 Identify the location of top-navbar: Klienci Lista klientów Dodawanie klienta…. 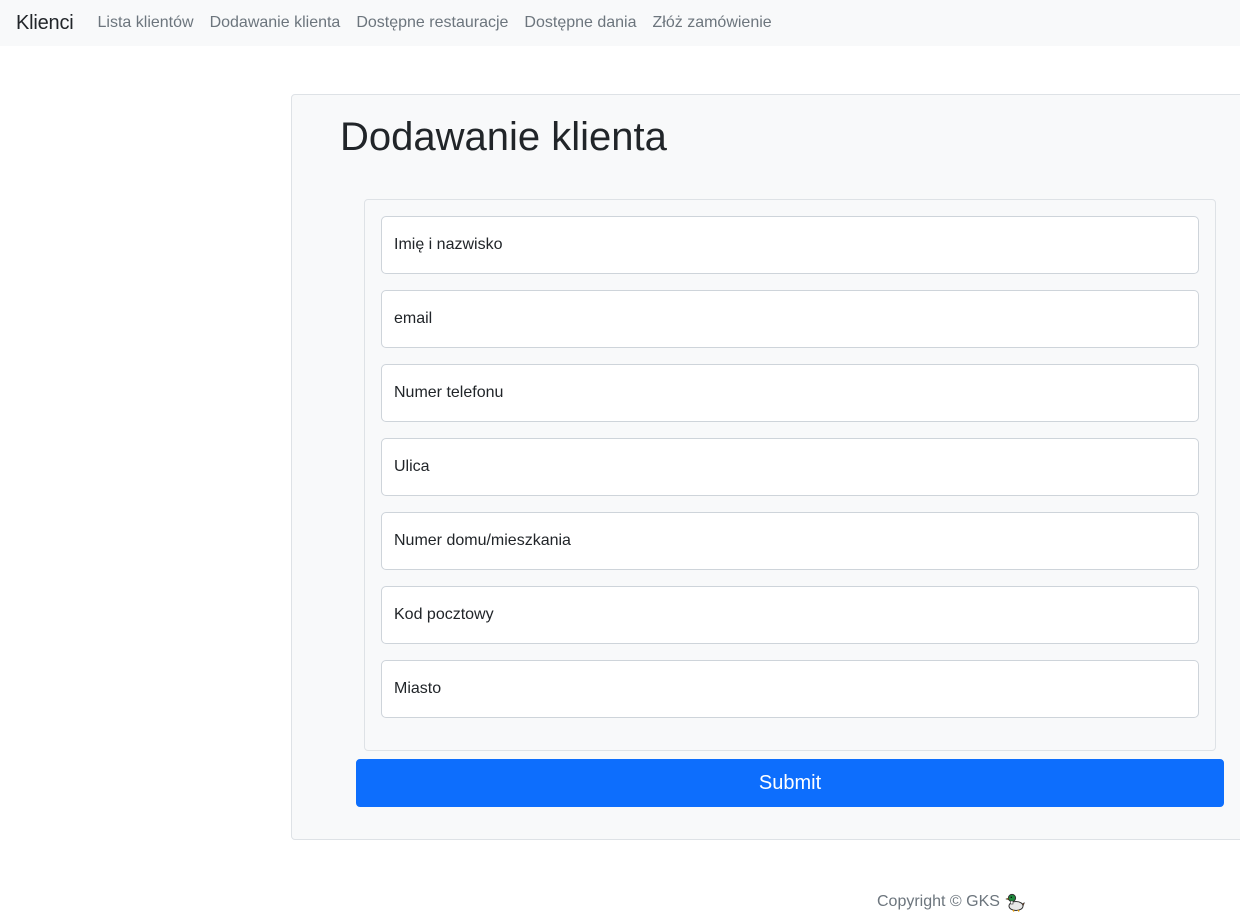
(620, 23).